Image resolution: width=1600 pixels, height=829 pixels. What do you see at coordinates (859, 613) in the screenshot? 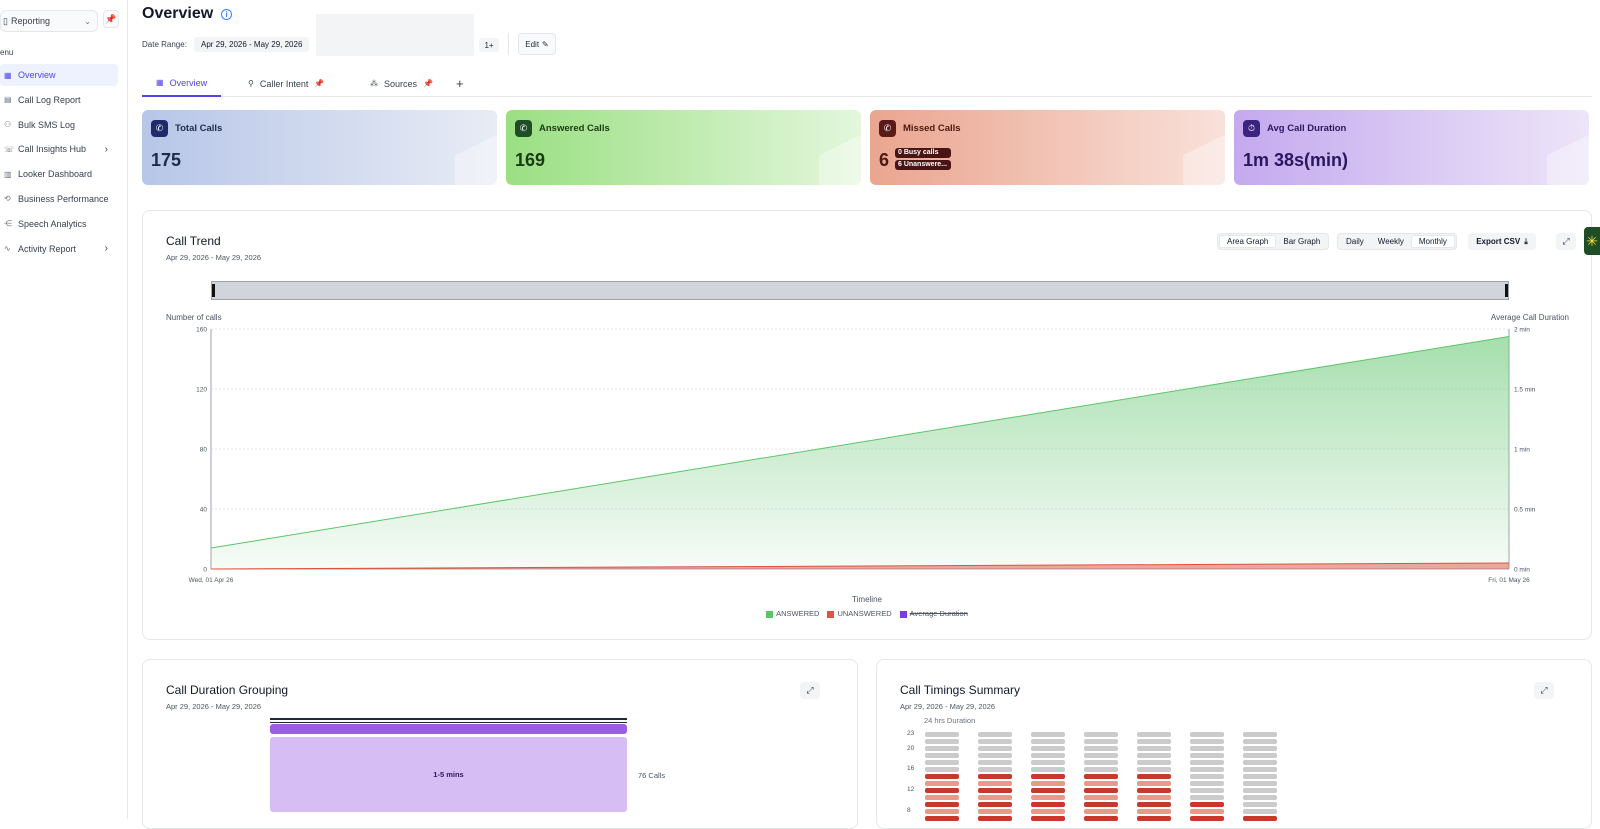
I see `legend-unanswered: UNANSWERED` at bounding box center [859, 613].